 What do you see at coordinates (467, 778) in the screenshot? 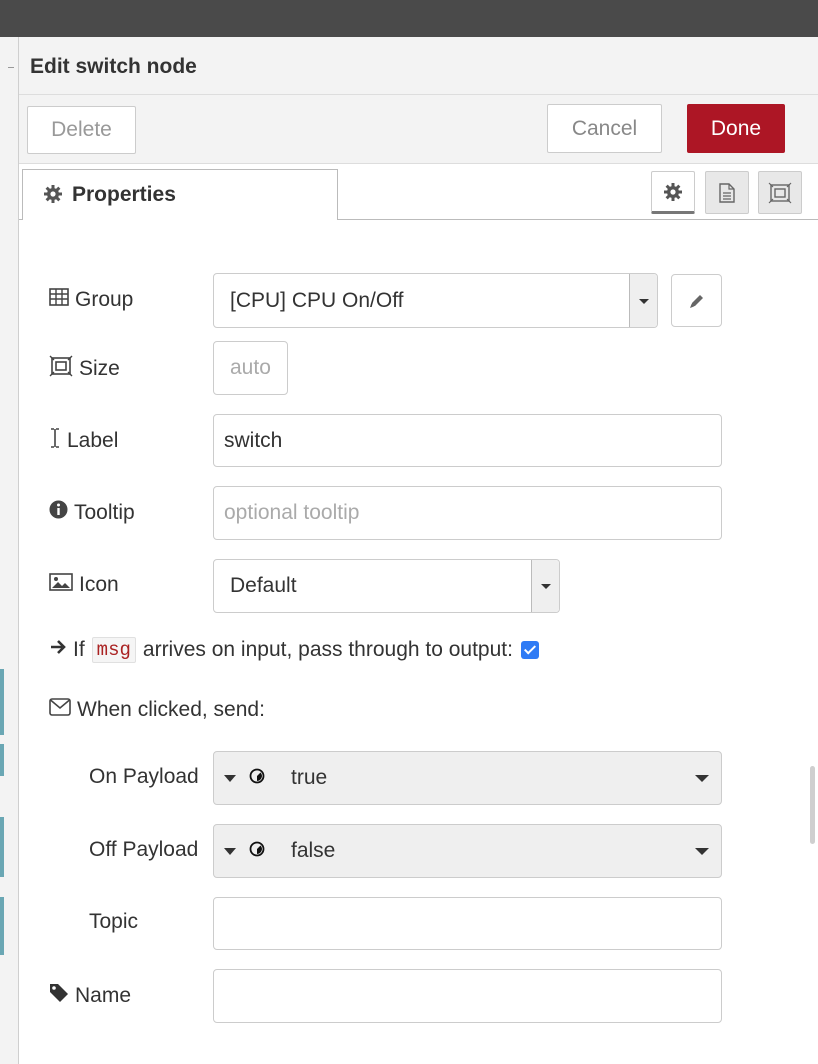
I see `on-payload-input: true` at bounding box center [467, 778].